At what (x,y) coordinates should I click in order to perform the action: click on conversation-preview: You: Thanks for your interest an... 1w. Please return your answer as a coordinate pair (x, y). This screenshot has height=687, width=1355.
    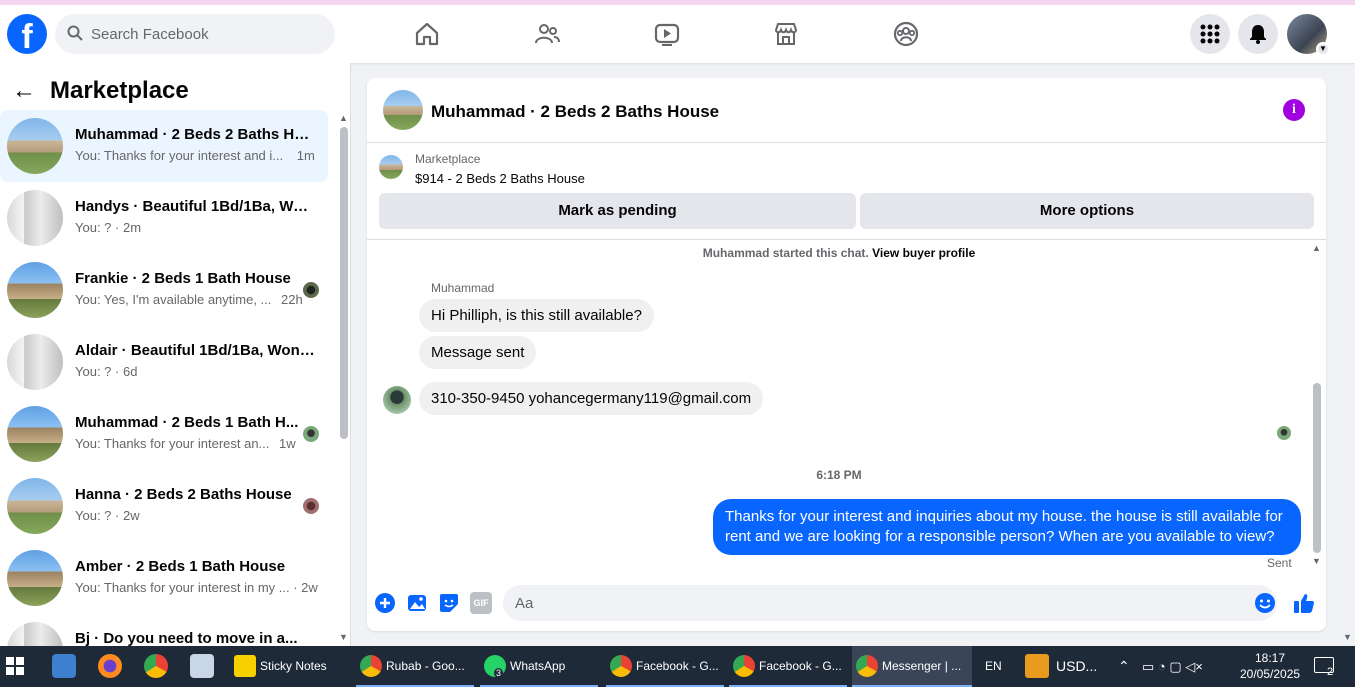
    Looking at the image, I should click on (185, 443).